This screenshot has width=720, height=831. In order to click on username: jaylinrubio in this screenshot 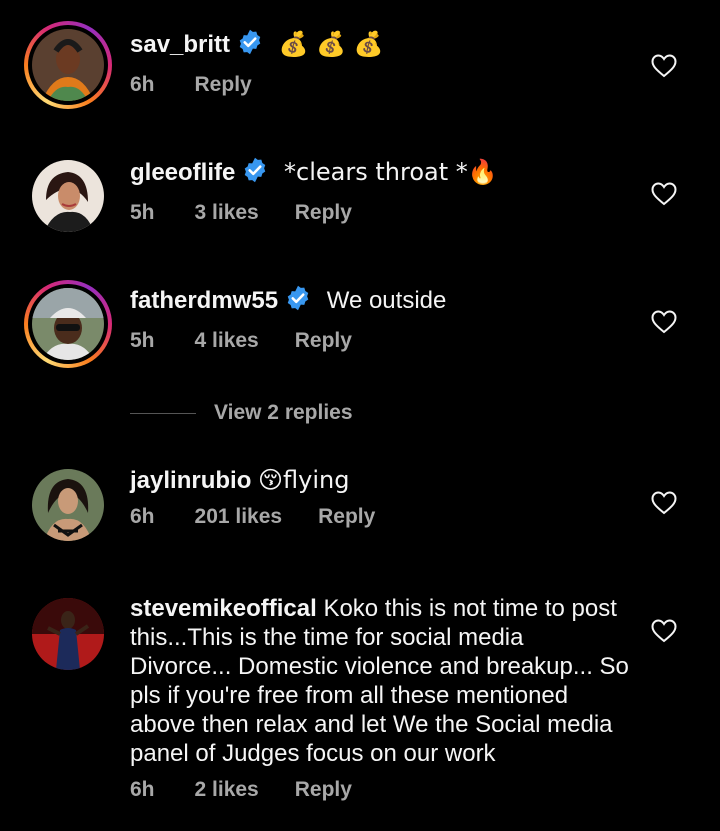, I will do `click(190, 480)`.